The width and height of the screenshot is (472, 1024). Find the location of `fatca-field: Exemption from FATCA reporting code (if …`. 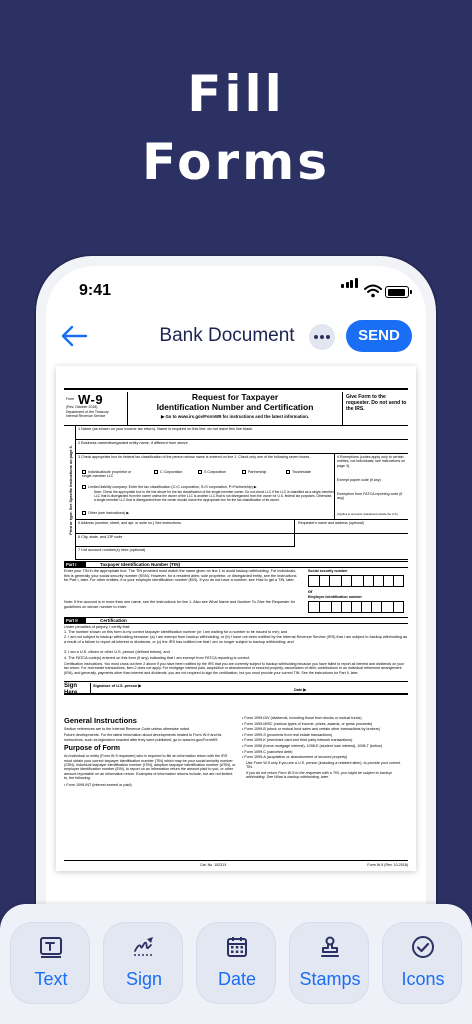

fatca-field: Exemption from FATCA reporting code (if … is located at coordinates (372, 496).